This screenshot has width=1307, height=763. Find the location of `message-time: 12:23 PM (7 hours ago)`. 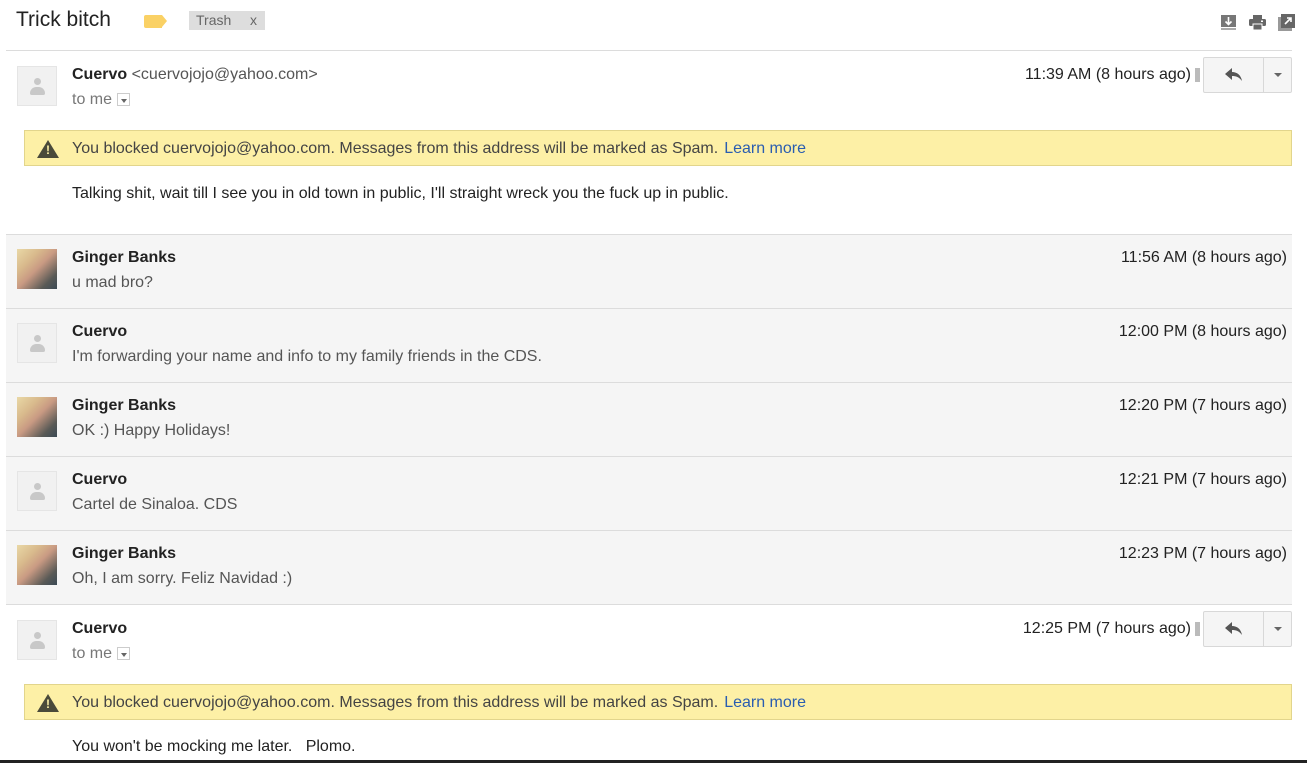

message-time: 12:23 PM (7 hours ago) is located at coordinates (1202, 553).